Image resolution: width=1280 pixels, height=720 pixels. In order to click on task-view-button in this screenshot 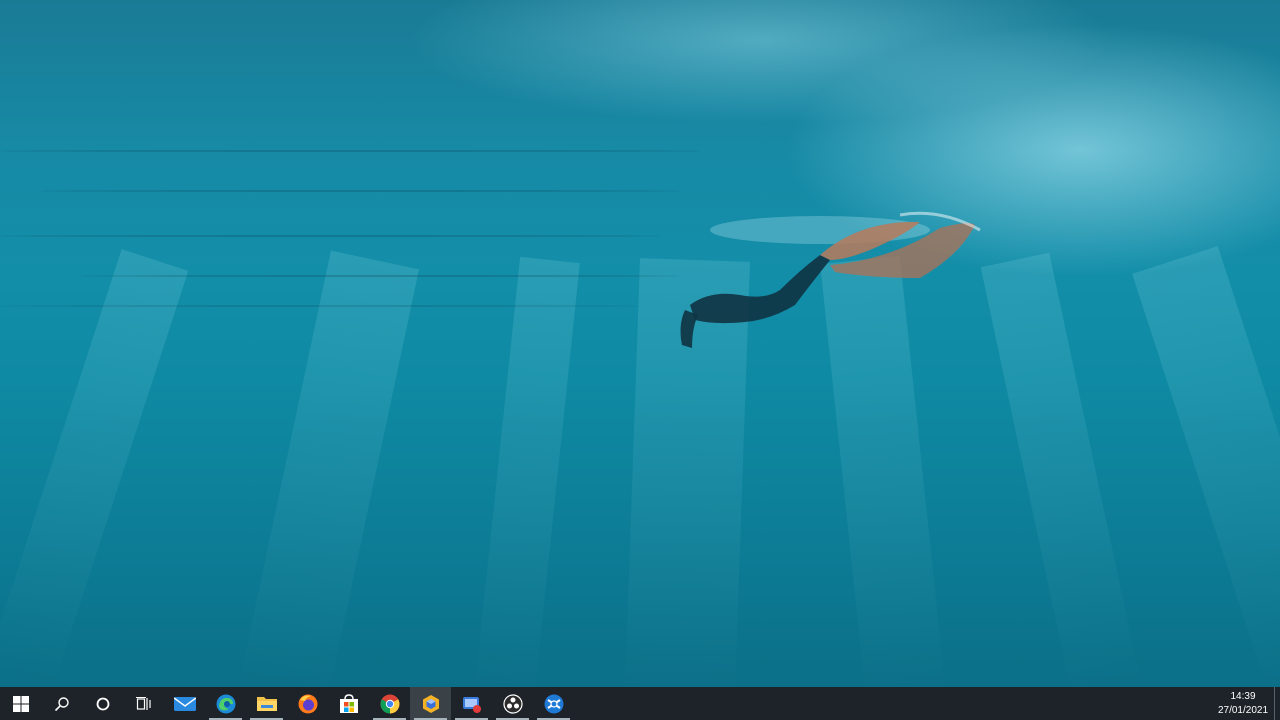, I will do `click(143, 703)`.